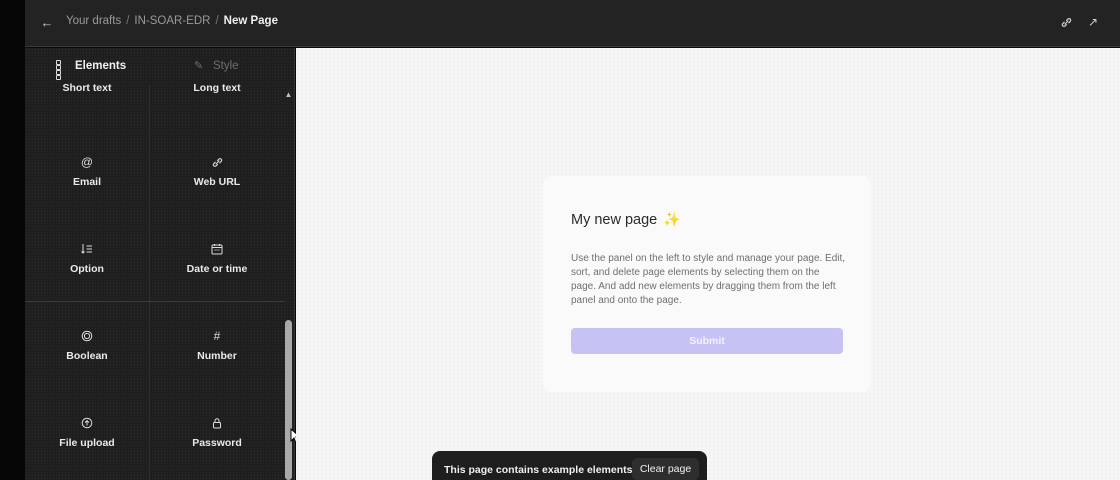  What do you see at coordinates (672, 219) in the screenshot?
I see `sparkle-icon: ✨` at bounding box center [672, 219].